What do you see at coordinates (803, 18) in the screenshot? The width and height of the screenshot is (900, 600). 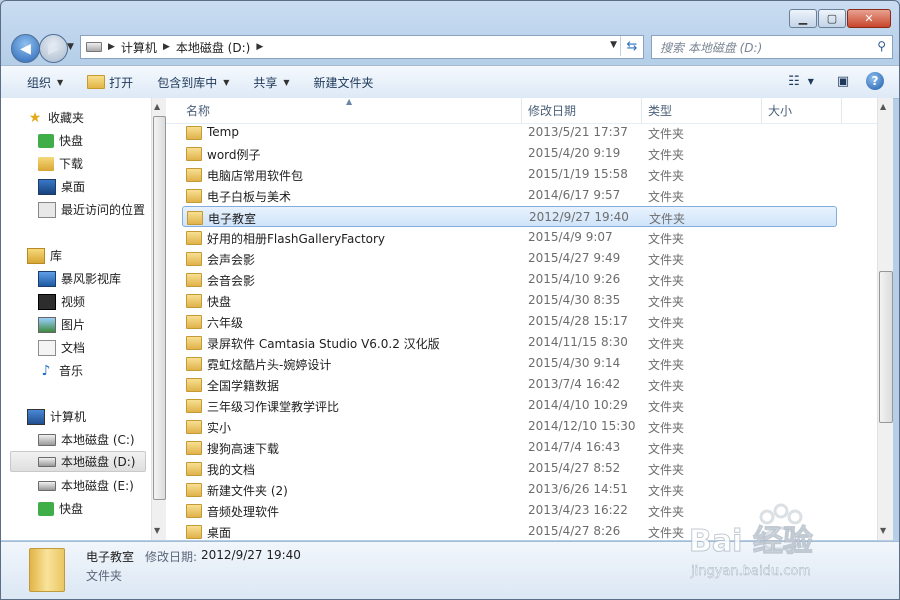 I see `minimize-button: ▁` at bounding box center [803, 18].